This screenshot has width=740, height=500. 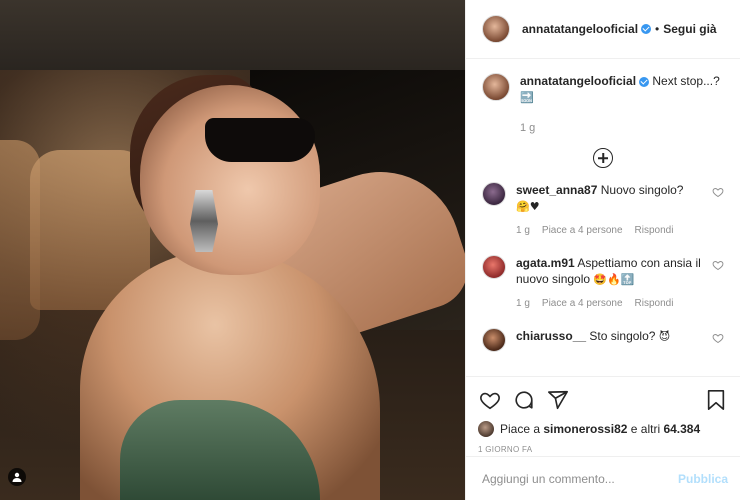 What do you see at coordinates (528, 128) in the screenshot?
I see `caption-time: 1 g` at bounding box center [528, 128].